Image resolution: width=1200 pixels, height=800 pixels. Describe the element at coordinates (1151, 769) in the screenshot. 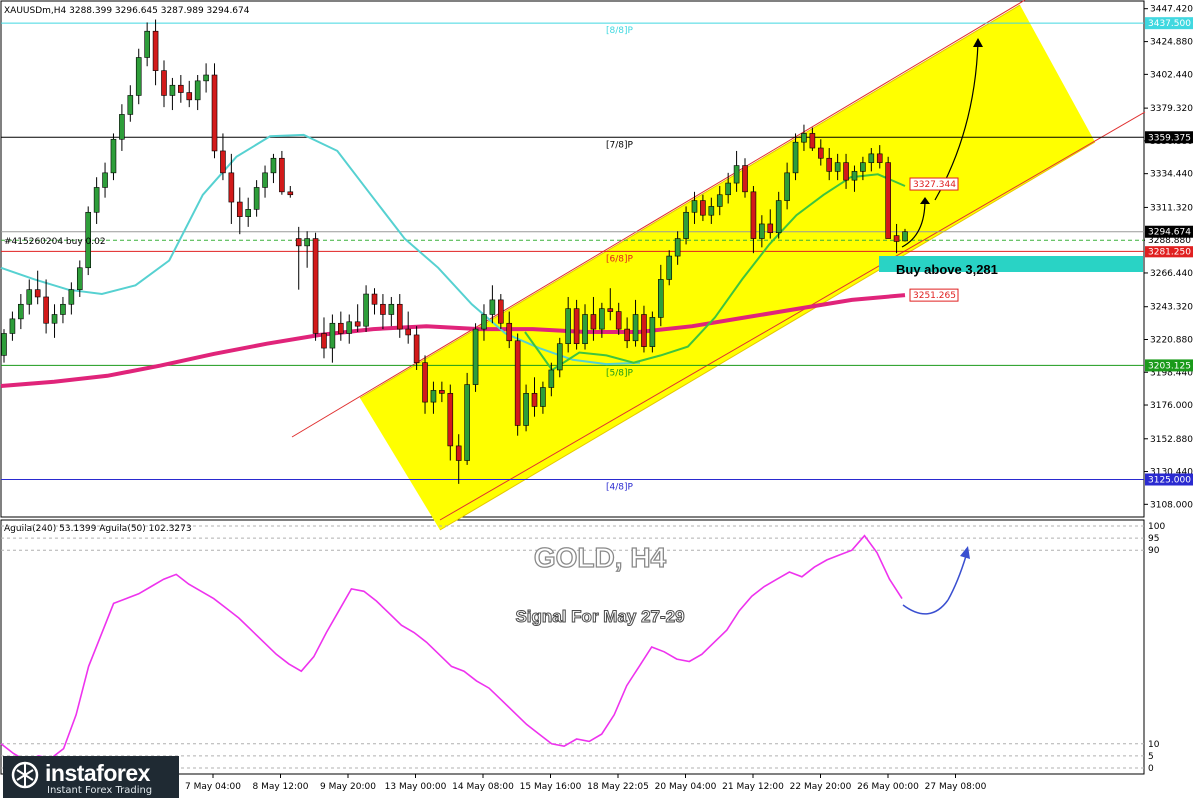

I see `oscillator-level-label: 0` at that location.